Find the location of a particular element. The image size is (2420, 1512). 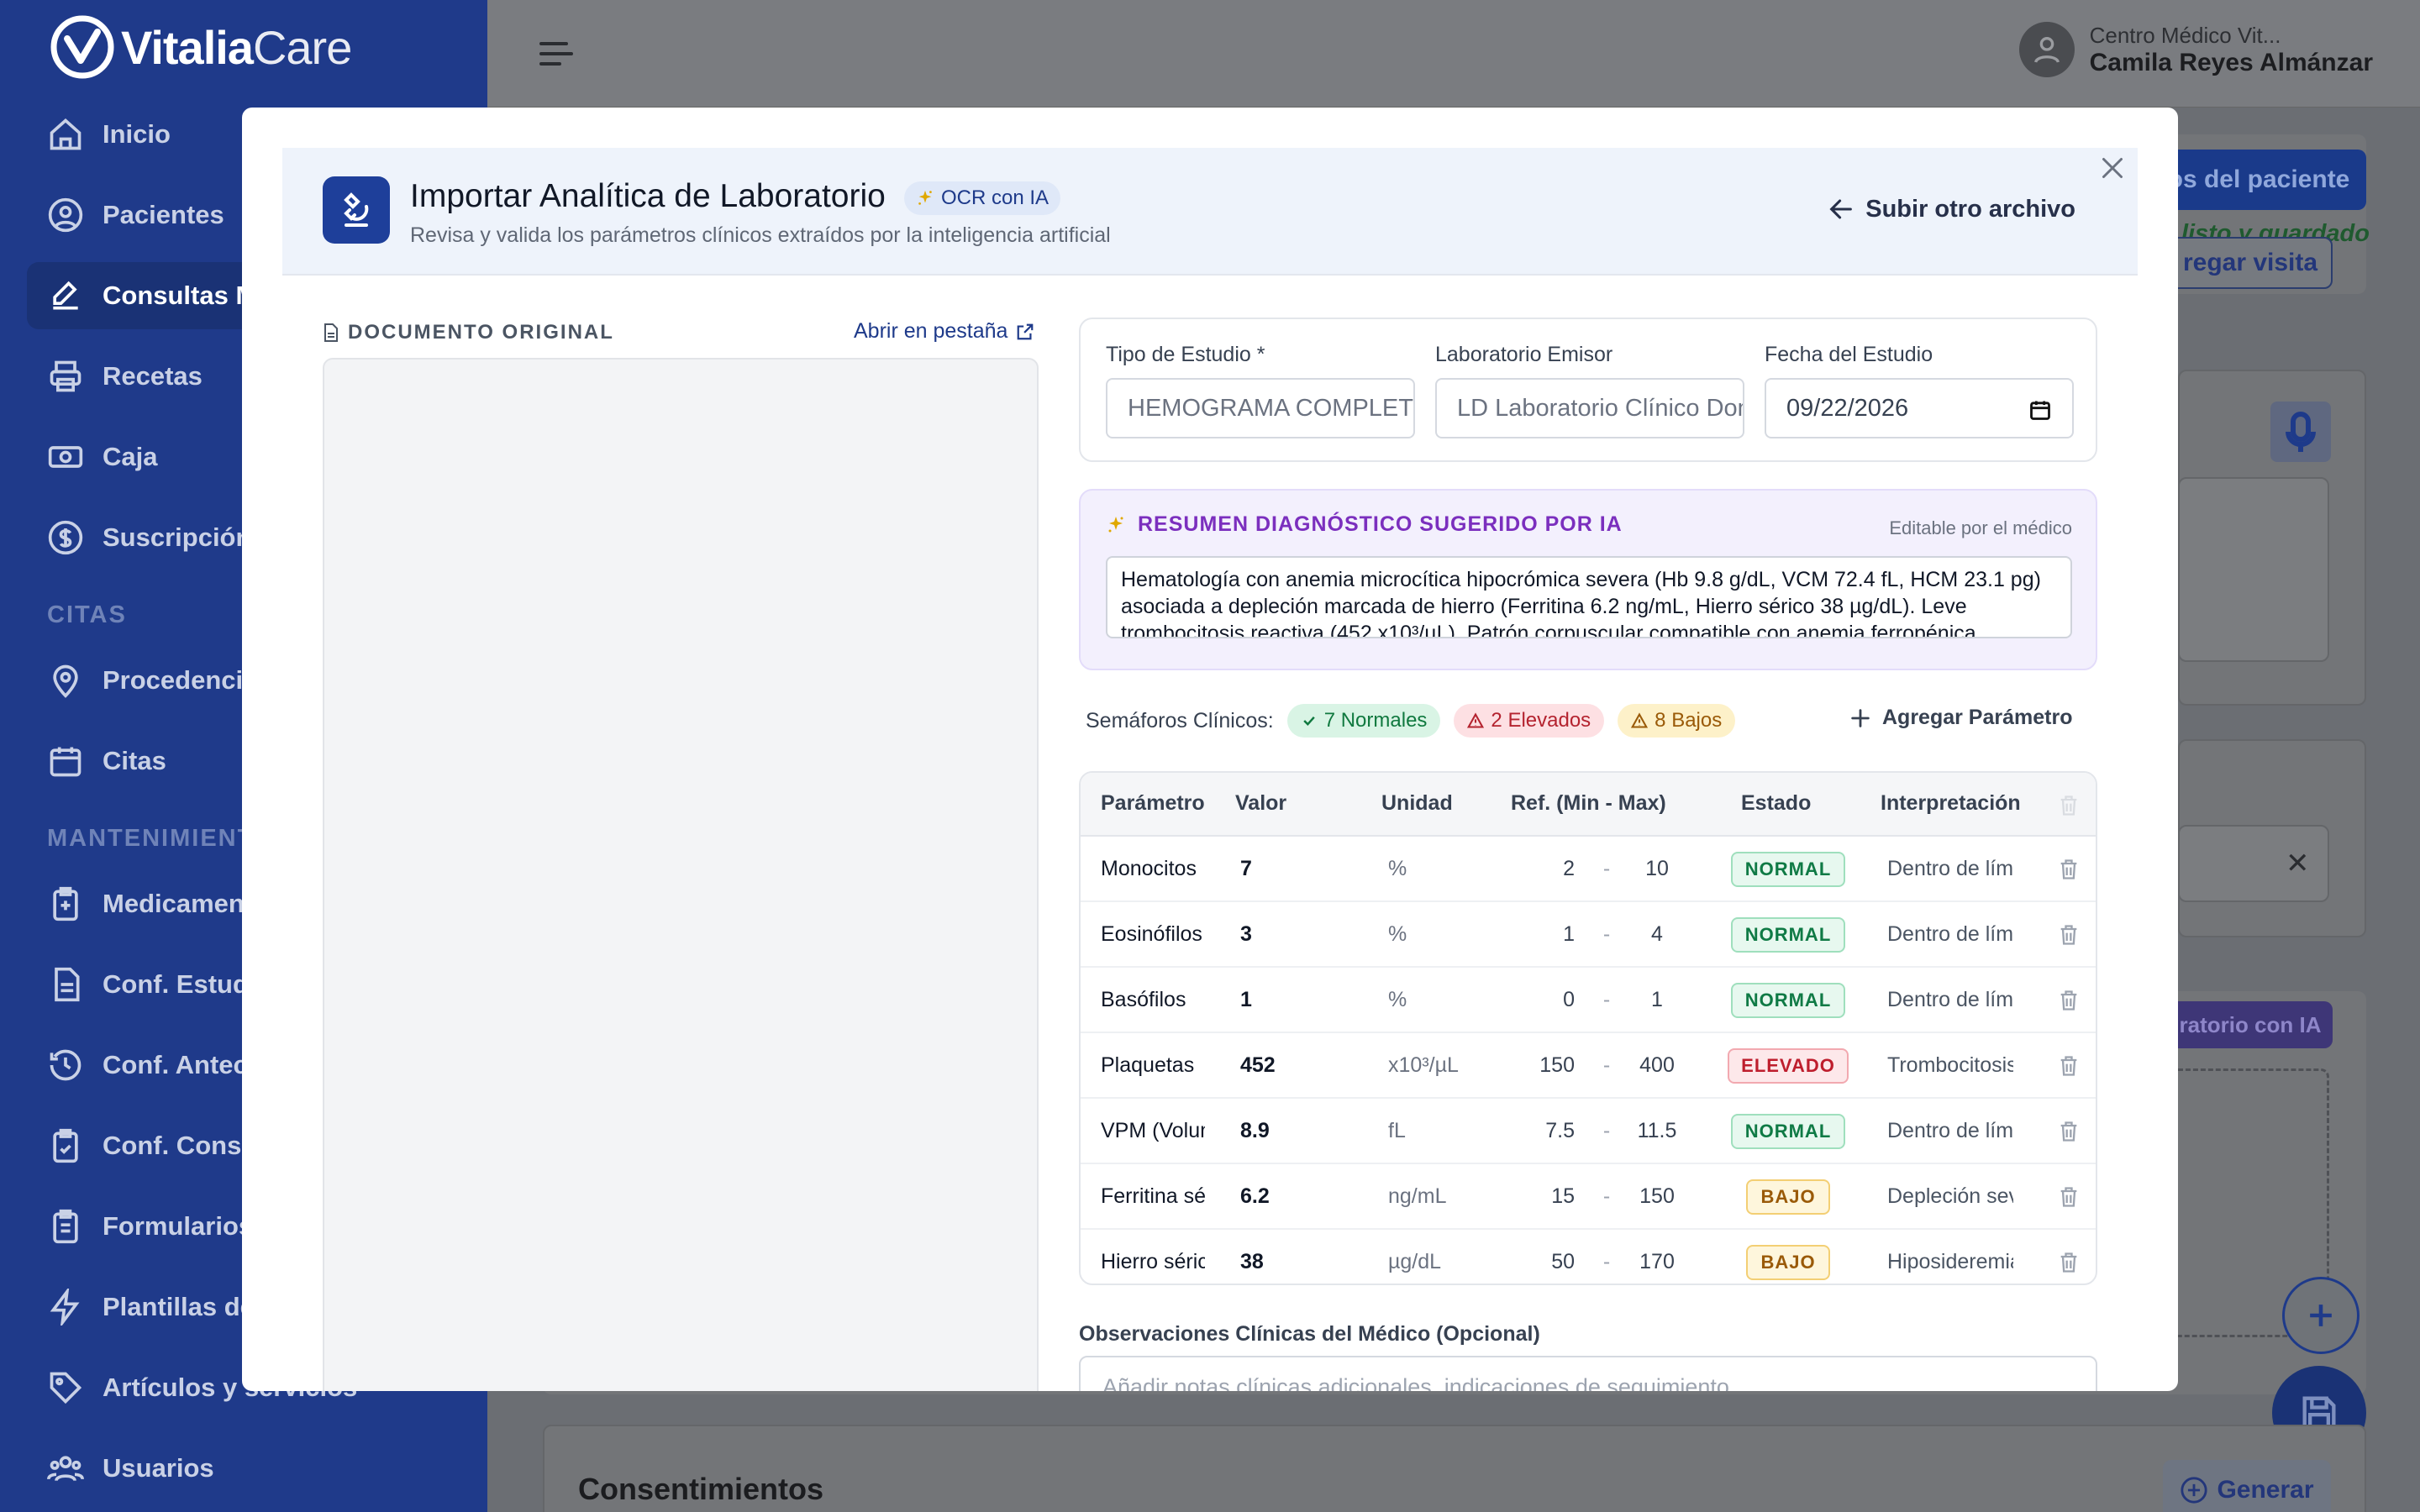

table-row: Basófilos1%0-1Dentro de límitesNORMAL is located at coordinates (1589, 1000).